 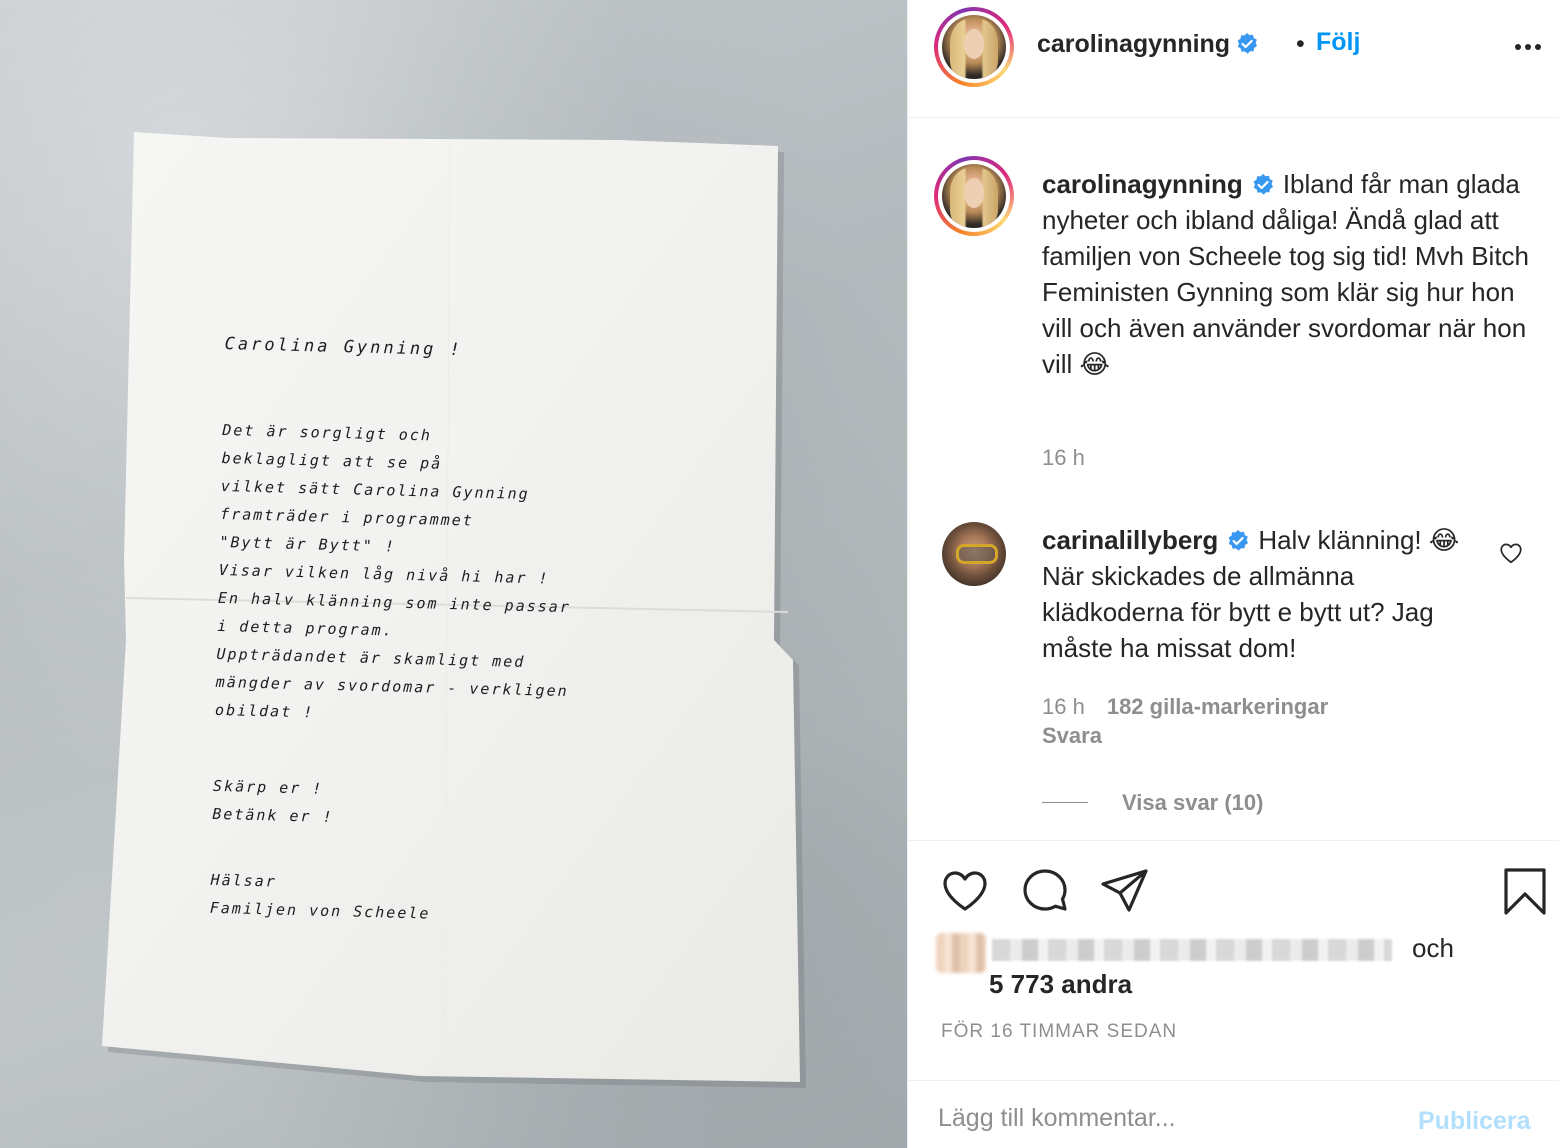 What do you see at coordinates (1065, 802) in the screenshot?
I see `view-replies-line` at bounding box center [1065, 802].